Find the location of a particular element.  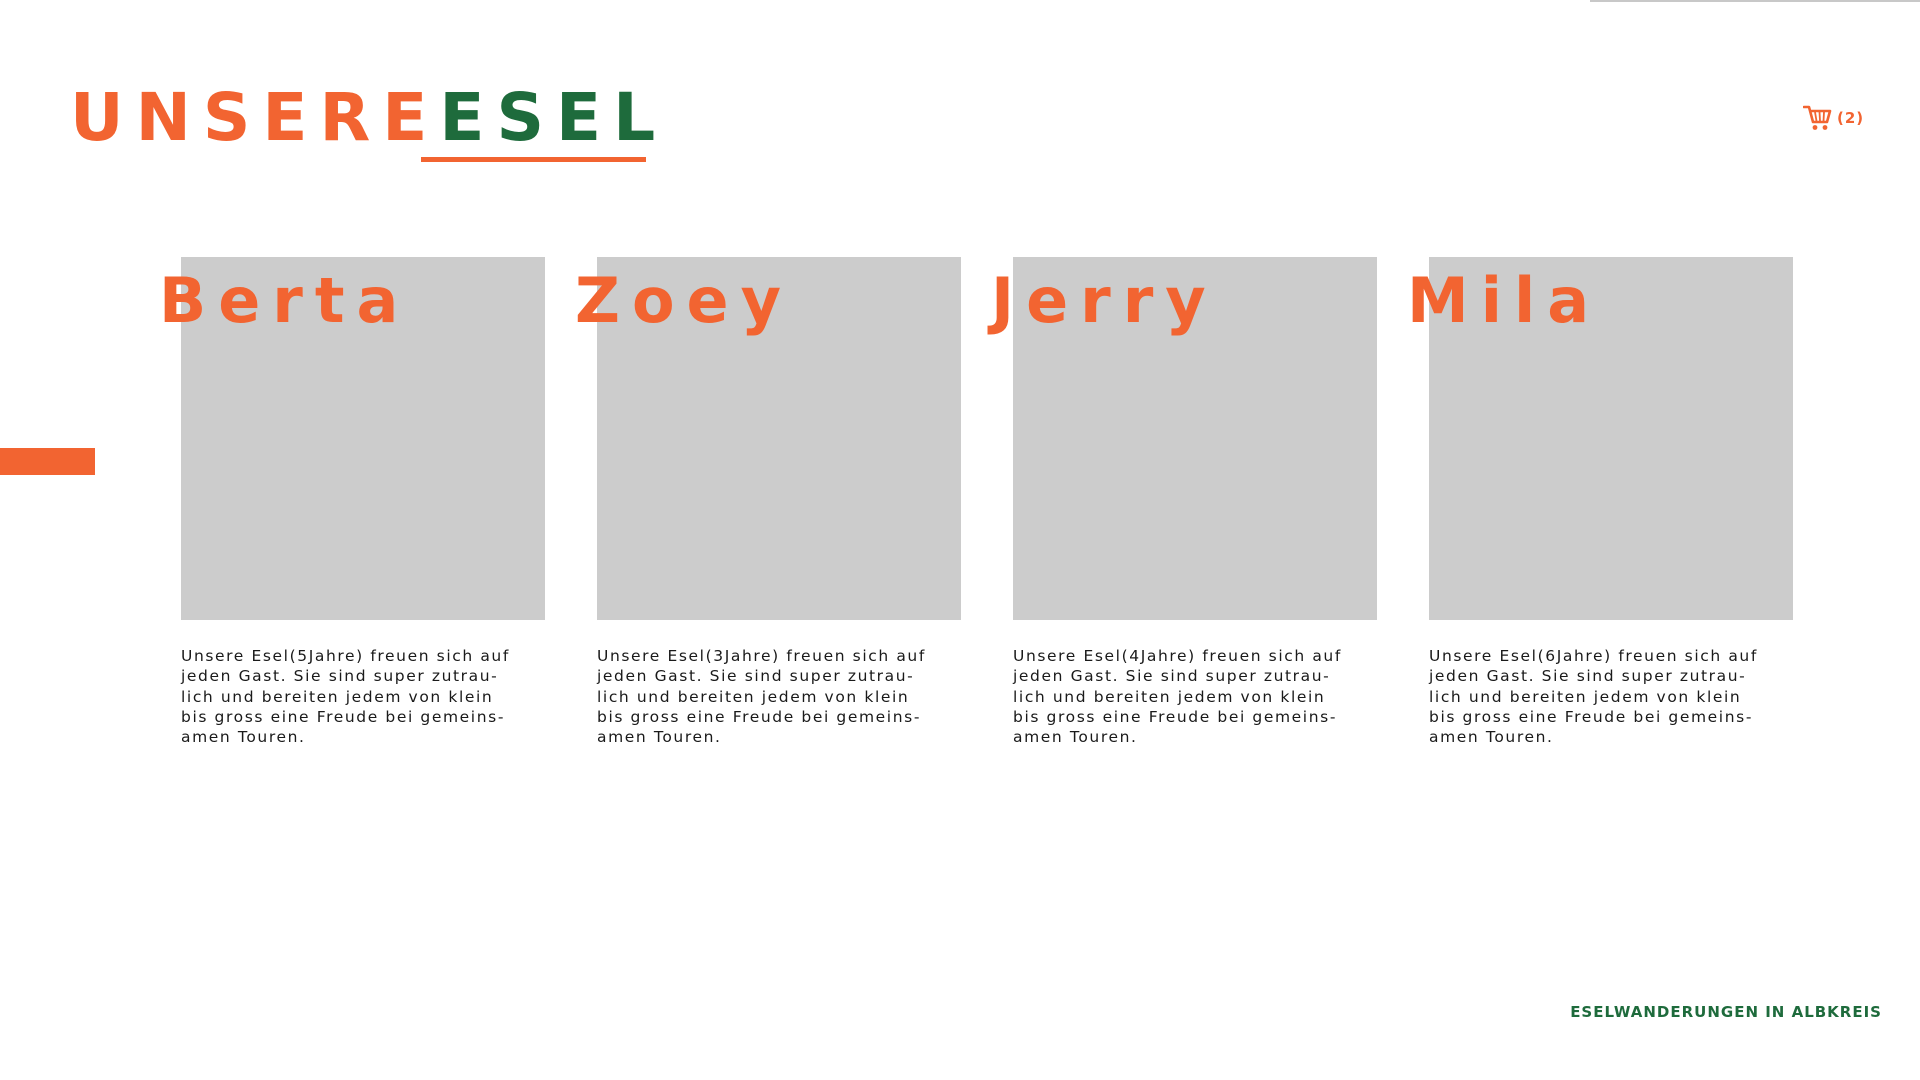

cart-count: (2) is located at coordinates (1851, 118).